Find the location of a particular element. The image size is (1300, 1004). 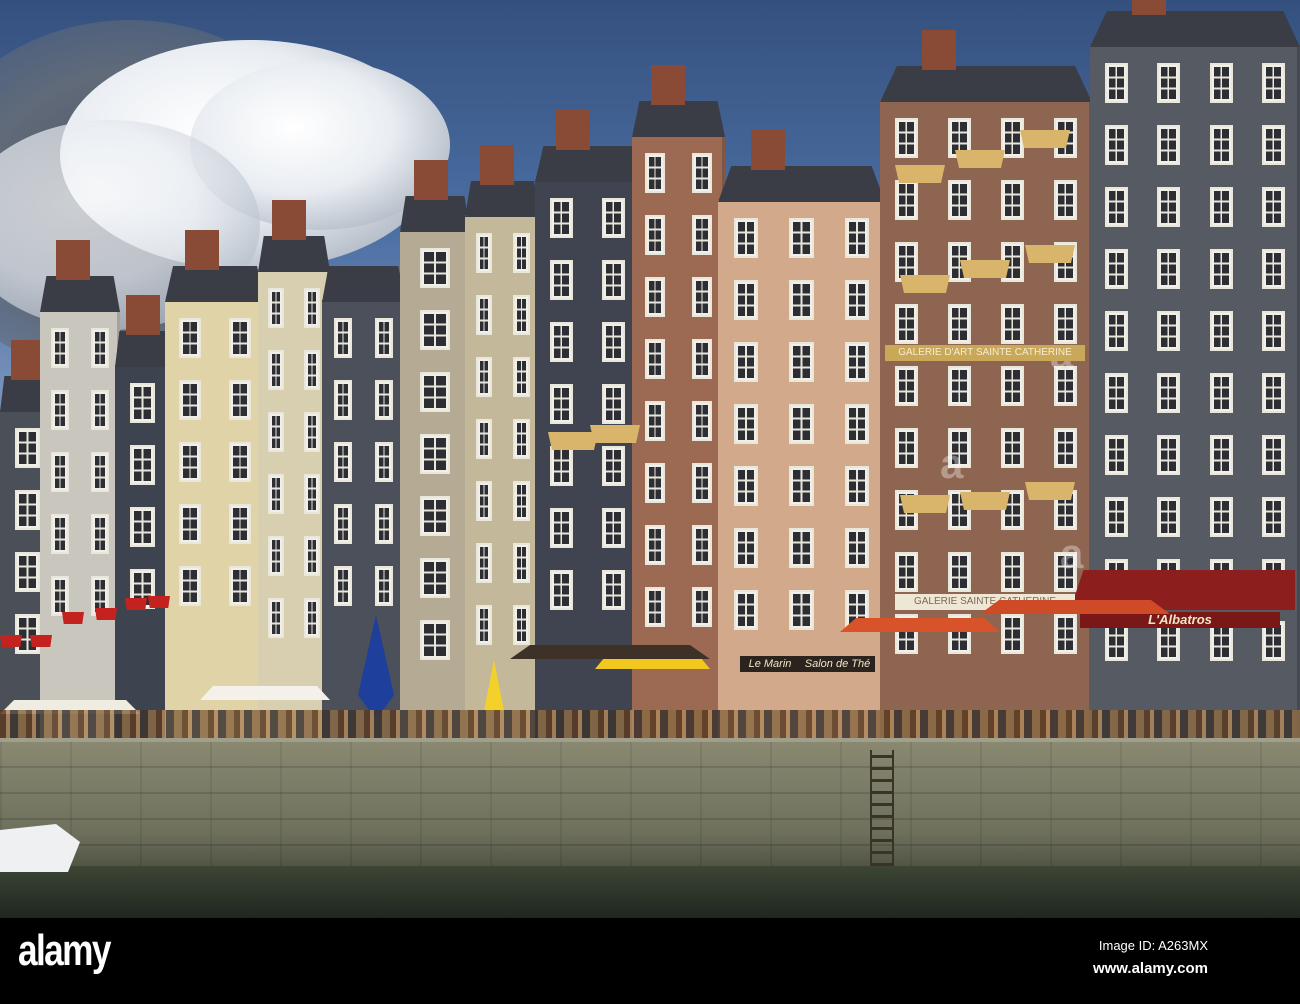

alamy-logo: alamy is located at coordinates (64, 950).